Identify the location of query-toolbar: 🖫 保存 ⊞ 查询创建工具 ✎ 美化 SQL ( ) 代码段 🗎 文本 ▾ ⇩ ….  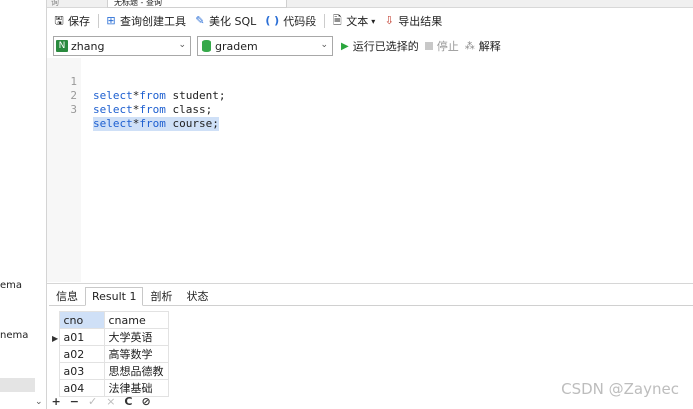
(370, 21).